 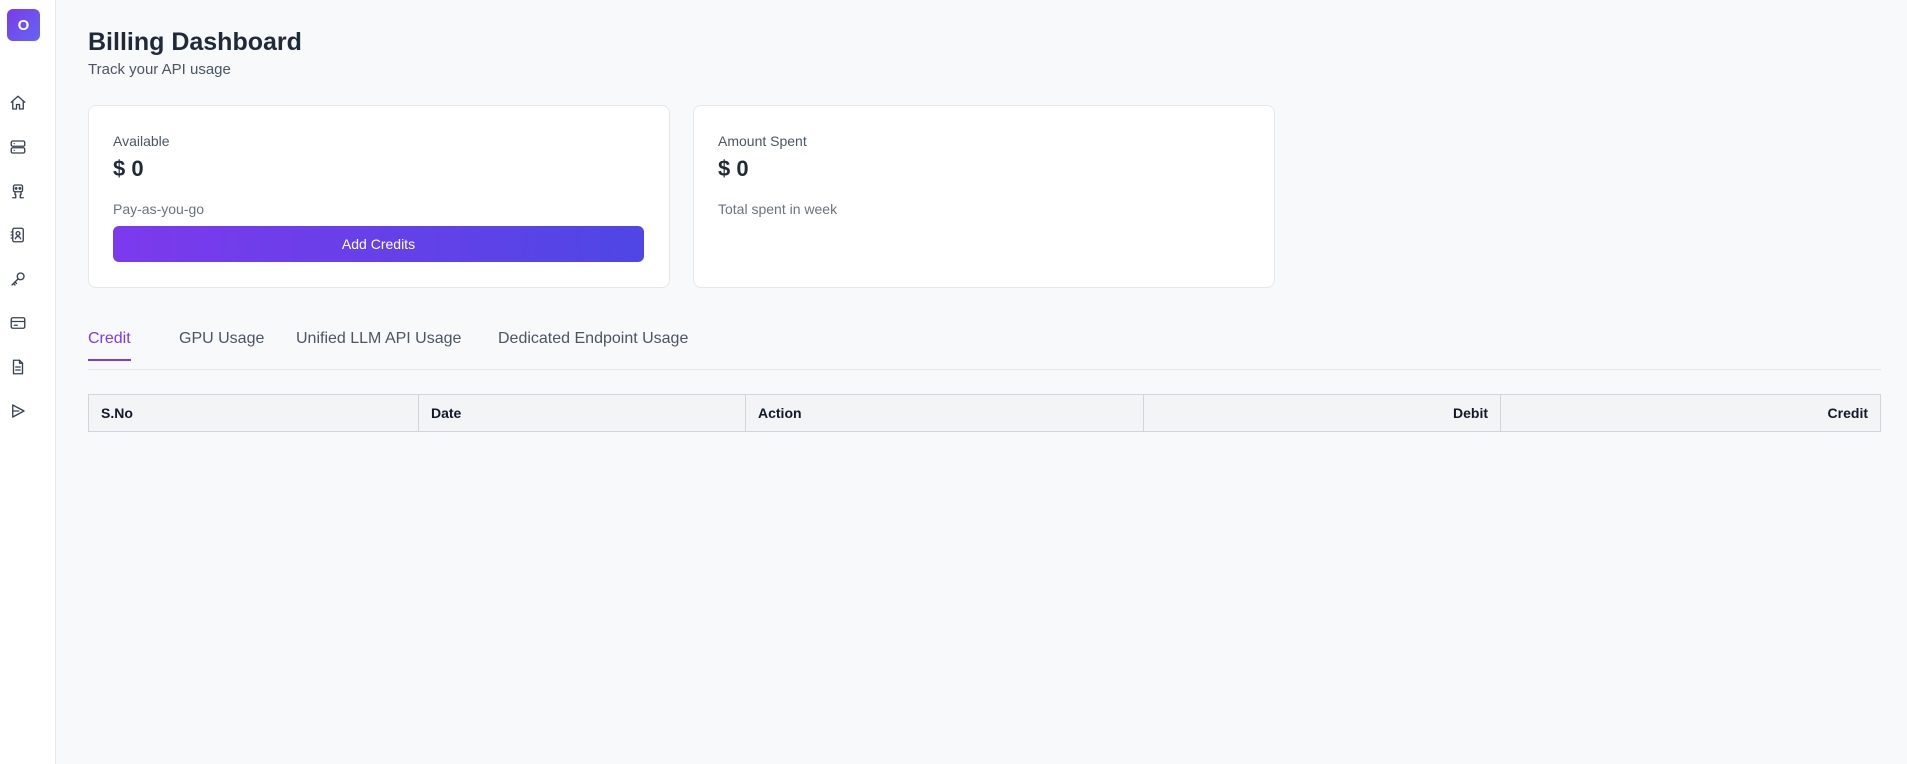 What do you see at coordinates (23, 25) in the screenshot?
I see `app-logo: O` at bounding box center [23, 25].